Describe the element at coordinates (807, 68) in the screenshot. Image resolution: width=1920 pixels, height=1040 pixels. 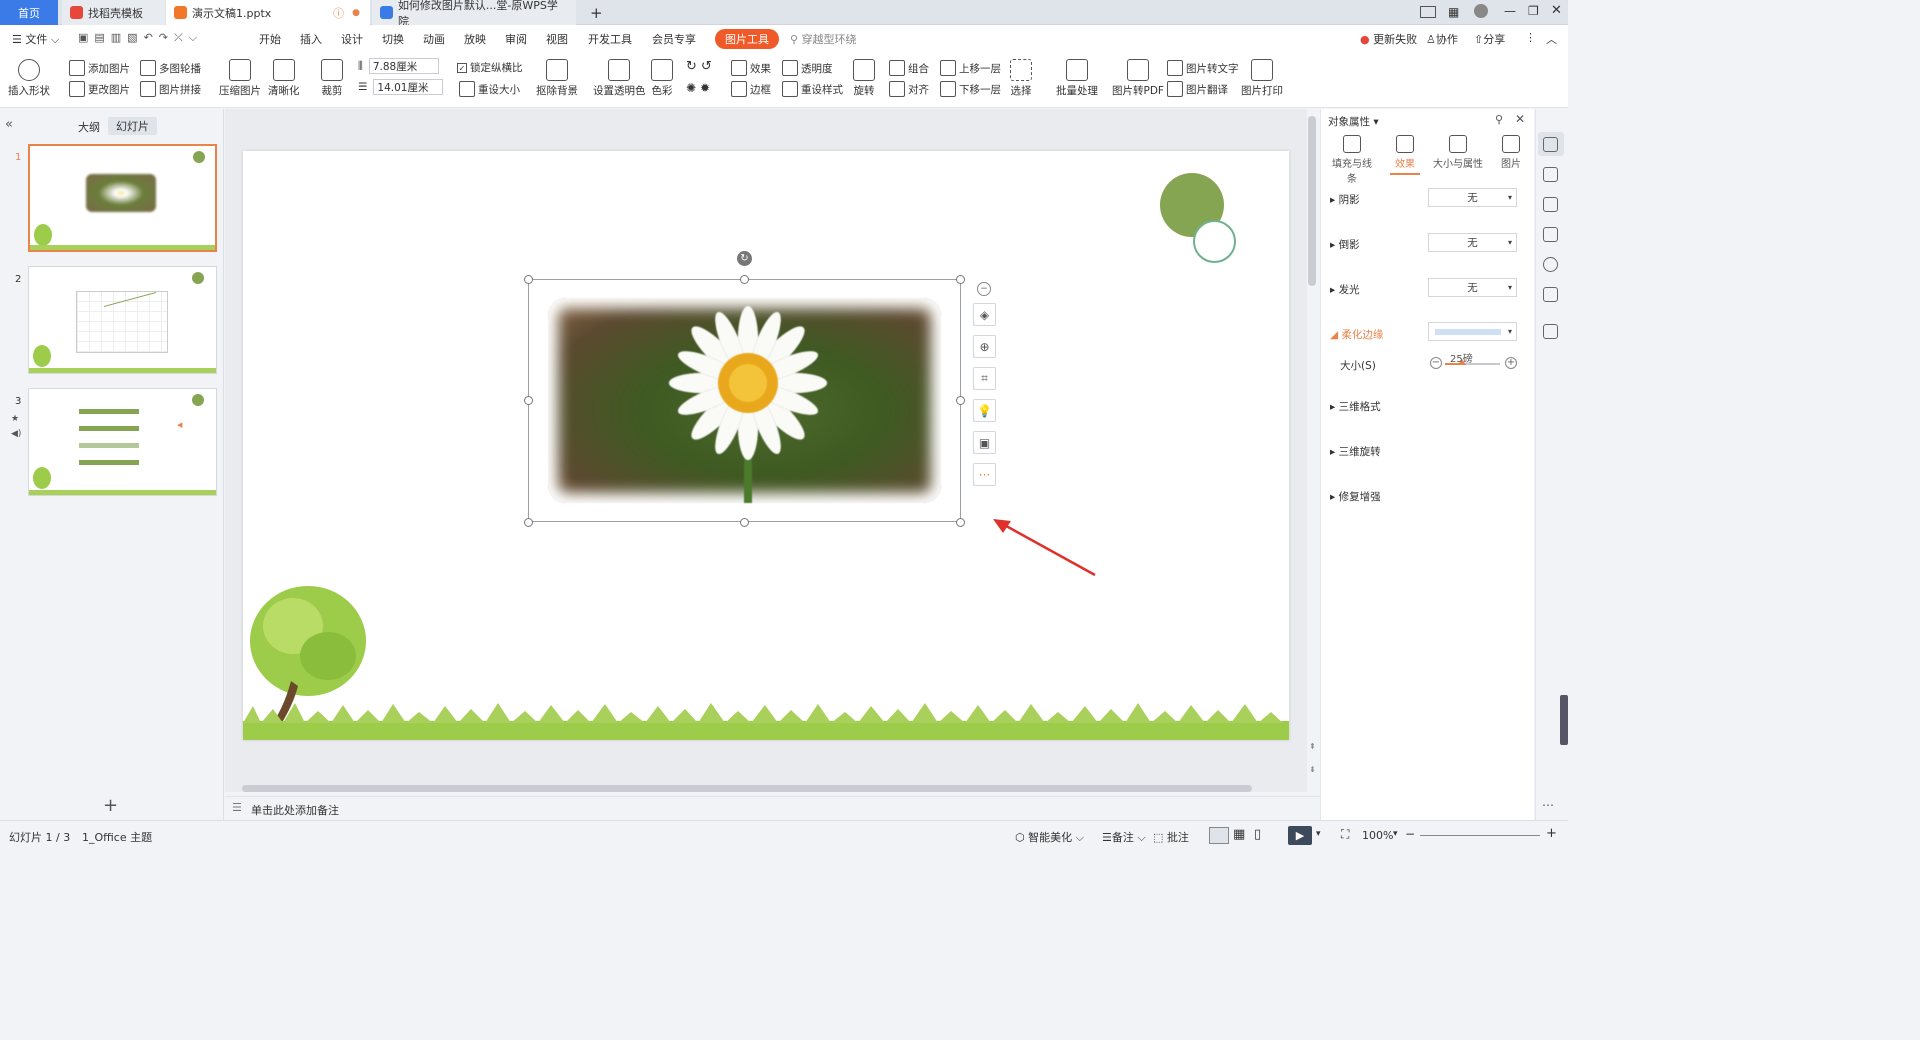
I see `transparency-button: 透明度` at that location.